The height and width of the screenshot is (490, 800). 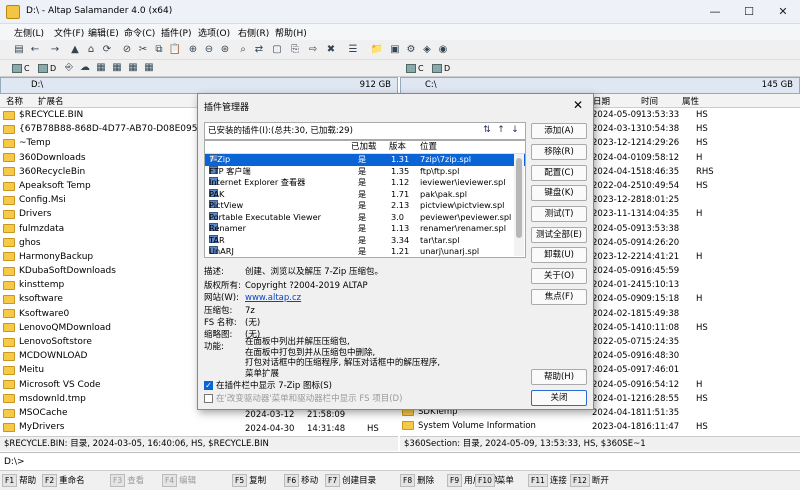 What do you see at coordinates (29, 32) in the screenshot?
I see `menu-left: 左侧(L)` at bounding box center [29, 32].